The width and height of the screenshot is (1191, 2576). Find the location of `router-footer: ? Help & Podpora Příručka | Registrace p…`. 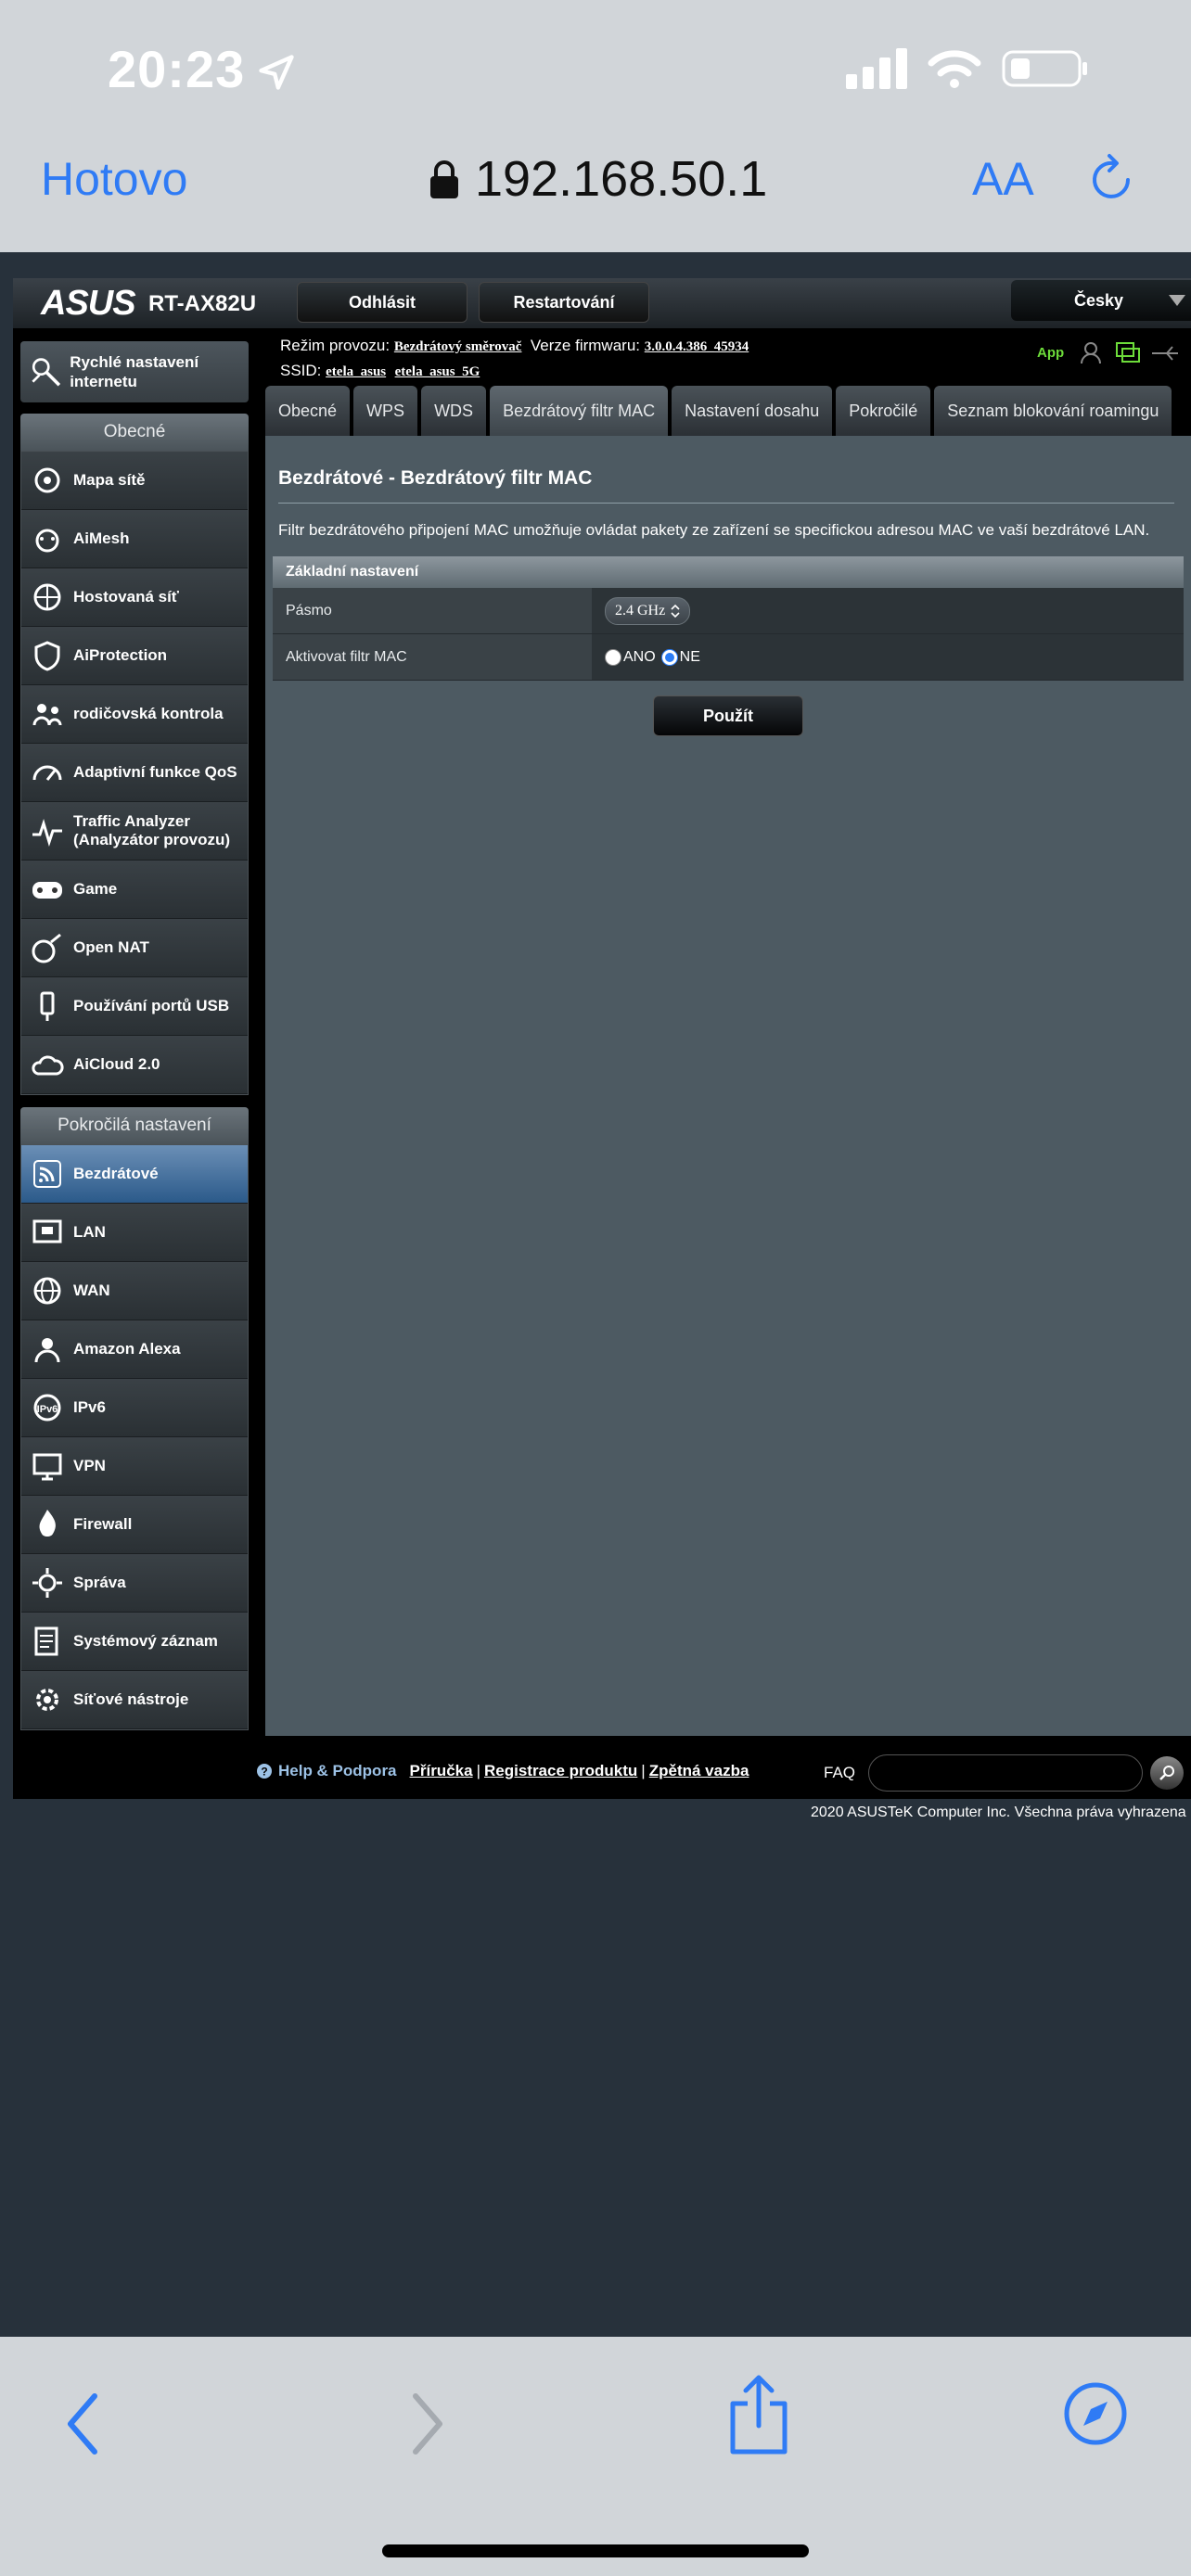

router-footer: ? Help & Podpora Příručka | Registrace p… is located at coordinates (502, 1771).